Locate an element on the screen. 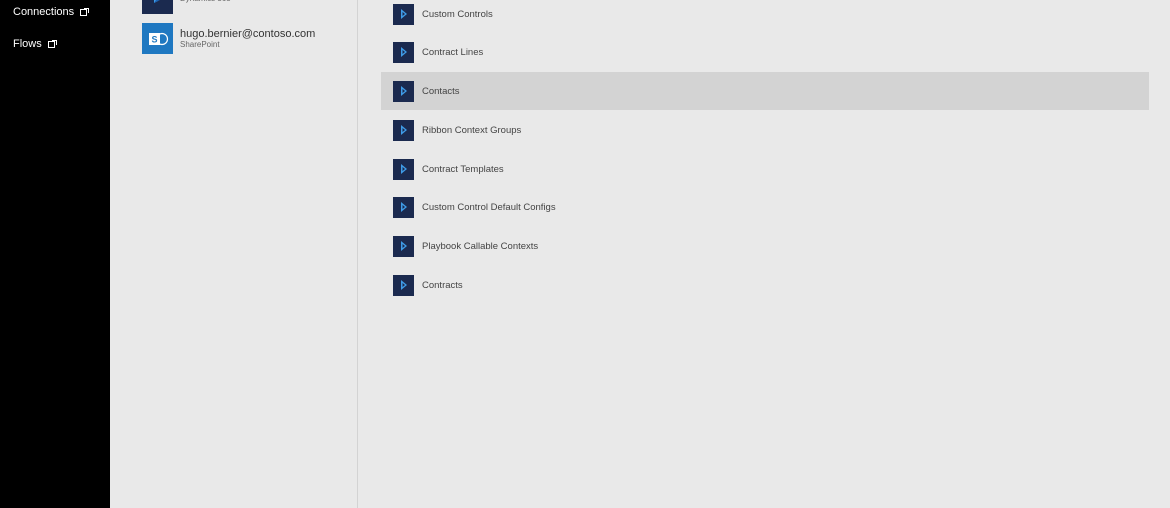 This screenshot has height=508, width=1170. connection-sharepoint: S hugo.bernier@contoso.com SharePoint is located at coordinates (228, 38).